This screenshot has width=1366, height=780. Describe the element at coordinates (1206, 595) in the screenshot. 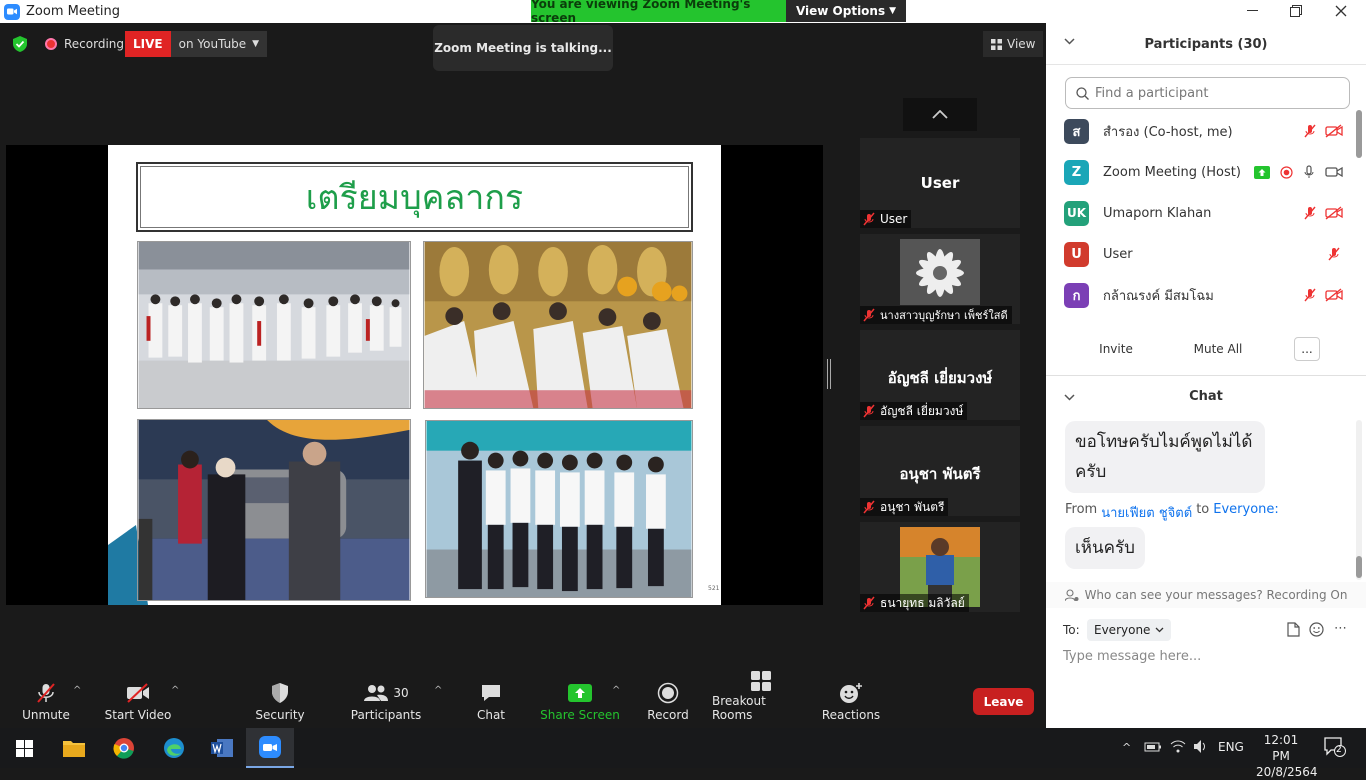

I see `message-visibility-notice: Who can see your messages? Recording On` at that location.